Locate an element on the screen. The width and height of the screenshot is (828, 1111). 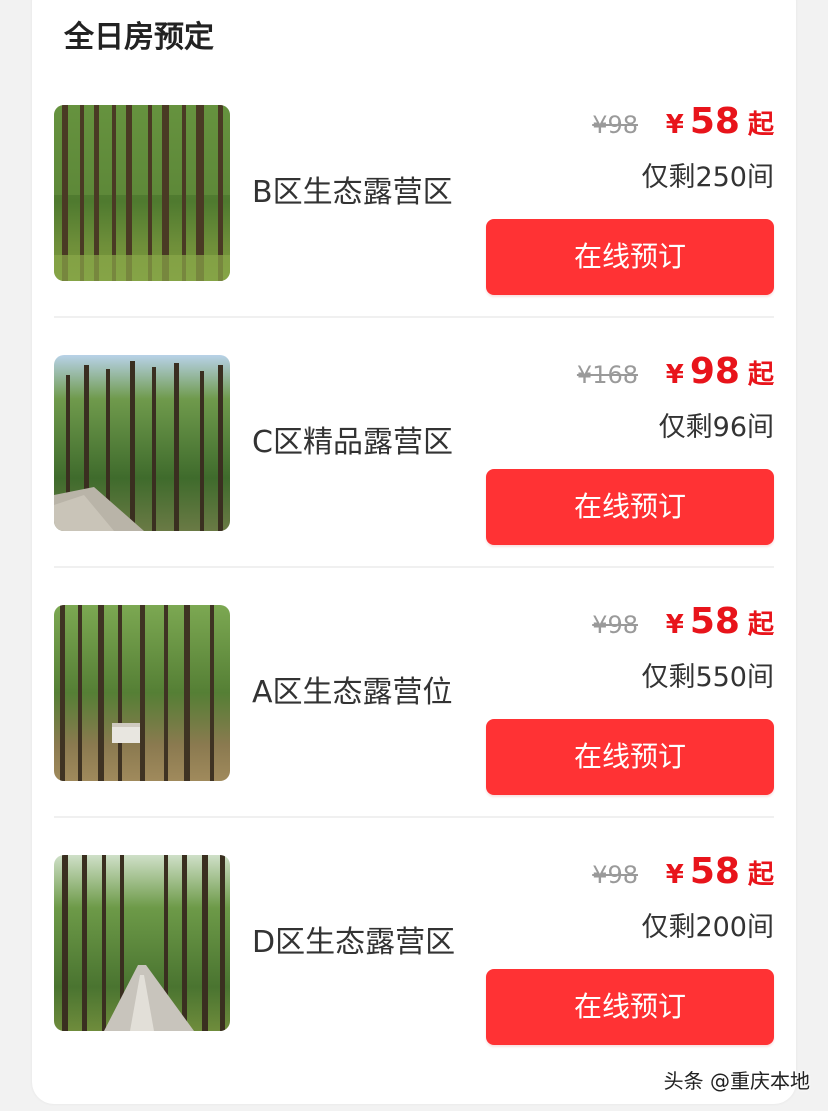
listing-thumbnail is located at coordinates (142, 943).